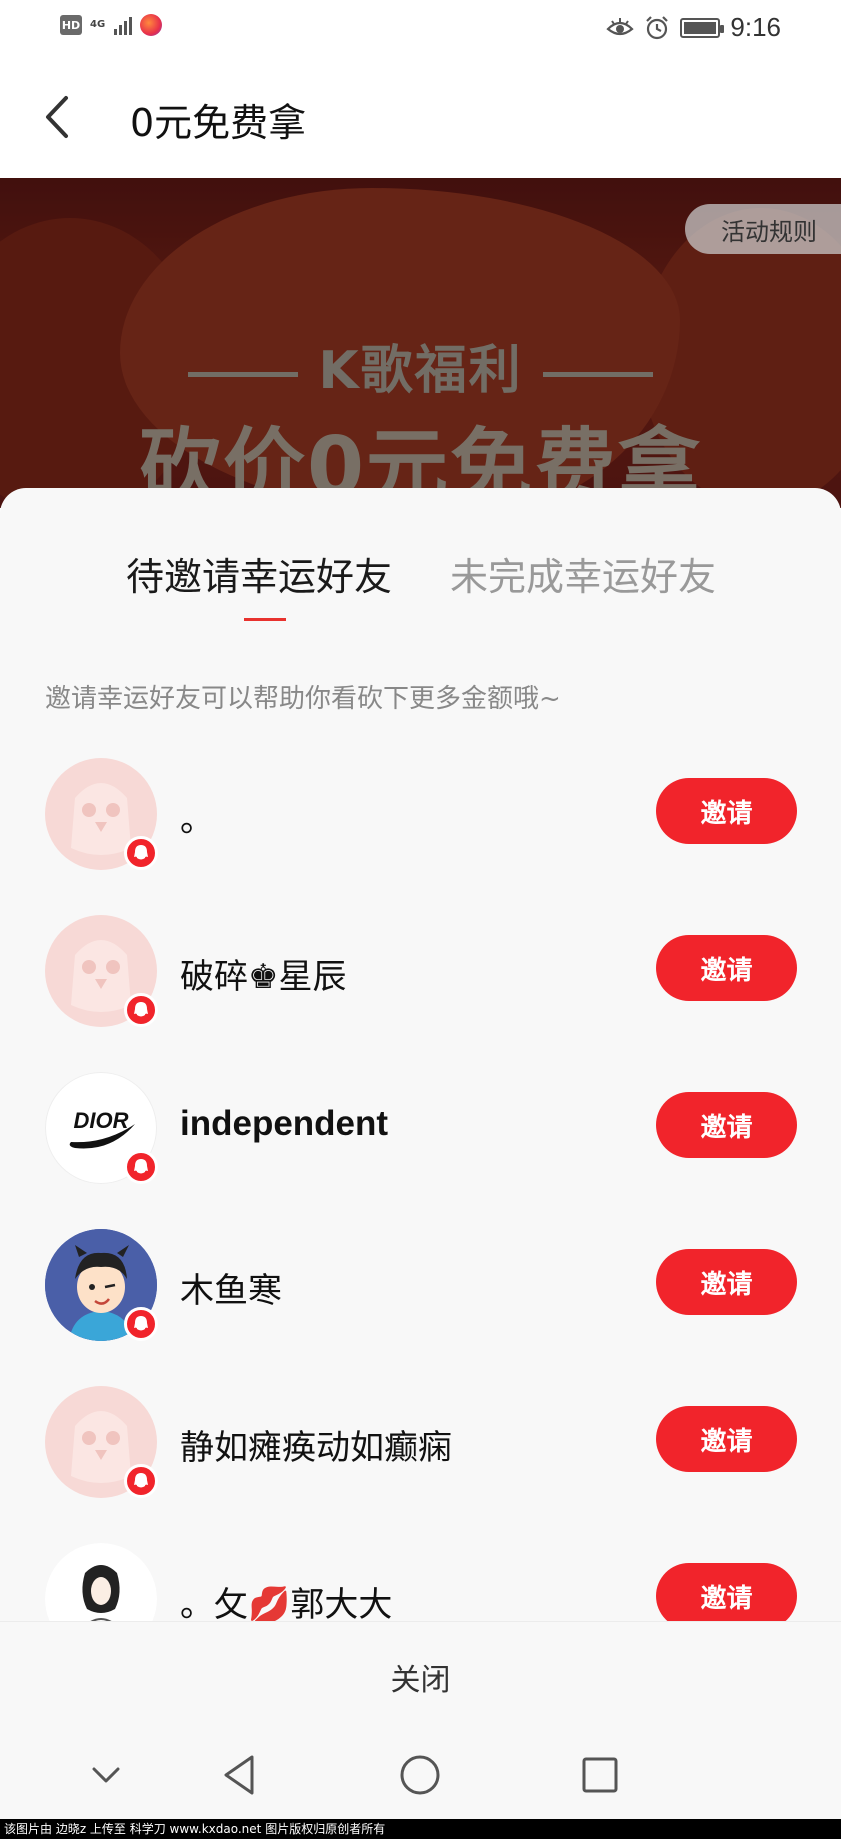 The width and height of the screenshot is (841, 1839). What do you see at coordinates (420, 117) in the screenshot?
I see `app-header: 0元免费拿` at bounding box center [420, 117].